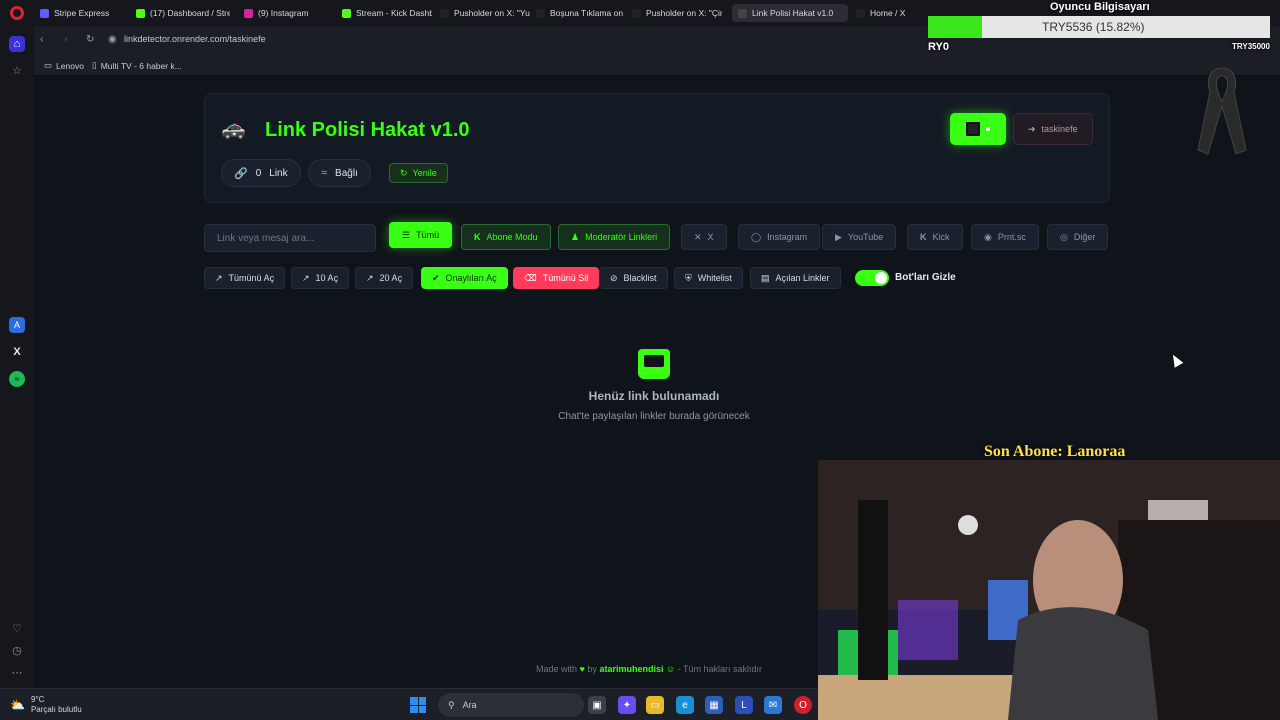 The width and height of the screenshot is (1280, 720). What do you see at coordinates (795, 278) in the screenshot?
I see `opened-links-button: ▤ Açılan Linkler` at bounding box center [795, 278].